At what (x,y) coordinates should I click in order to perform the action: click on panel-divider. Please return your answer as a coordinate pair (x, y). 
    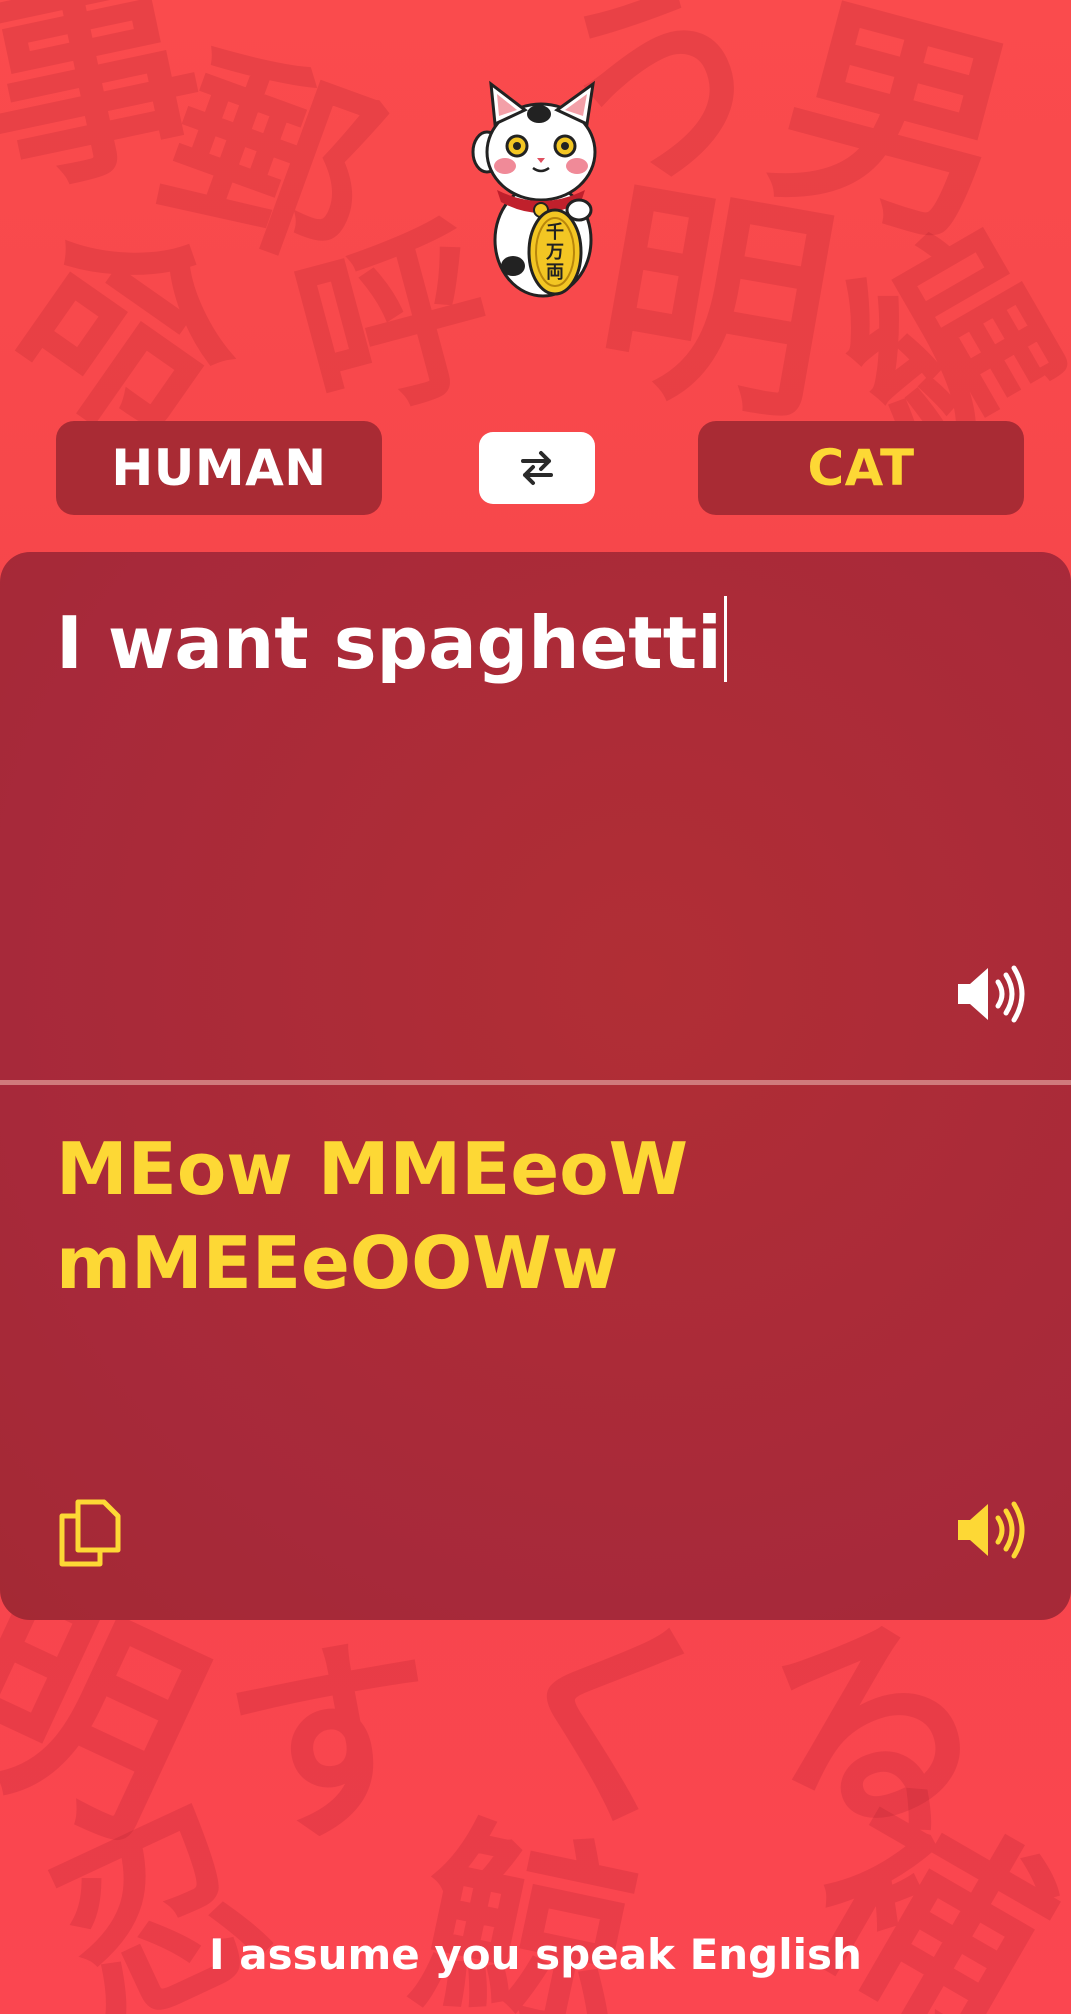
    Looking at the image, I should click on (535, 1082).